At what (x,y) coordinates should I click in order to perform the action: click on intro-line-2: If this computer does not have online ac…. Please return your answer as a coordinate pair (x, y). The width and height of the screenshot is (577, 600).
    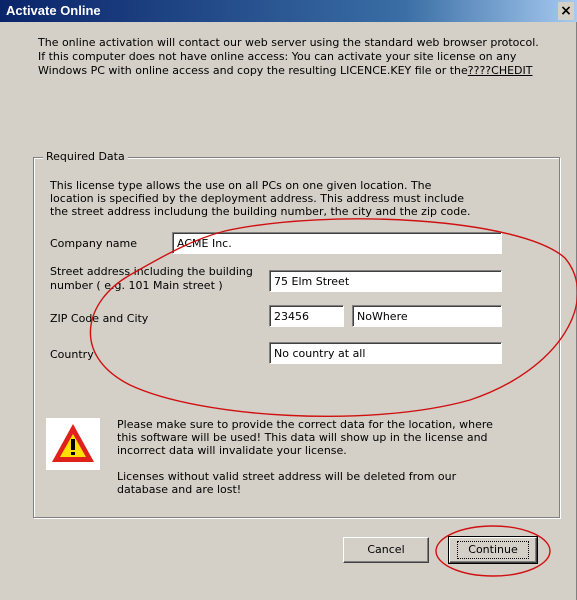
    Looking at the image, I should click on (277, 56).